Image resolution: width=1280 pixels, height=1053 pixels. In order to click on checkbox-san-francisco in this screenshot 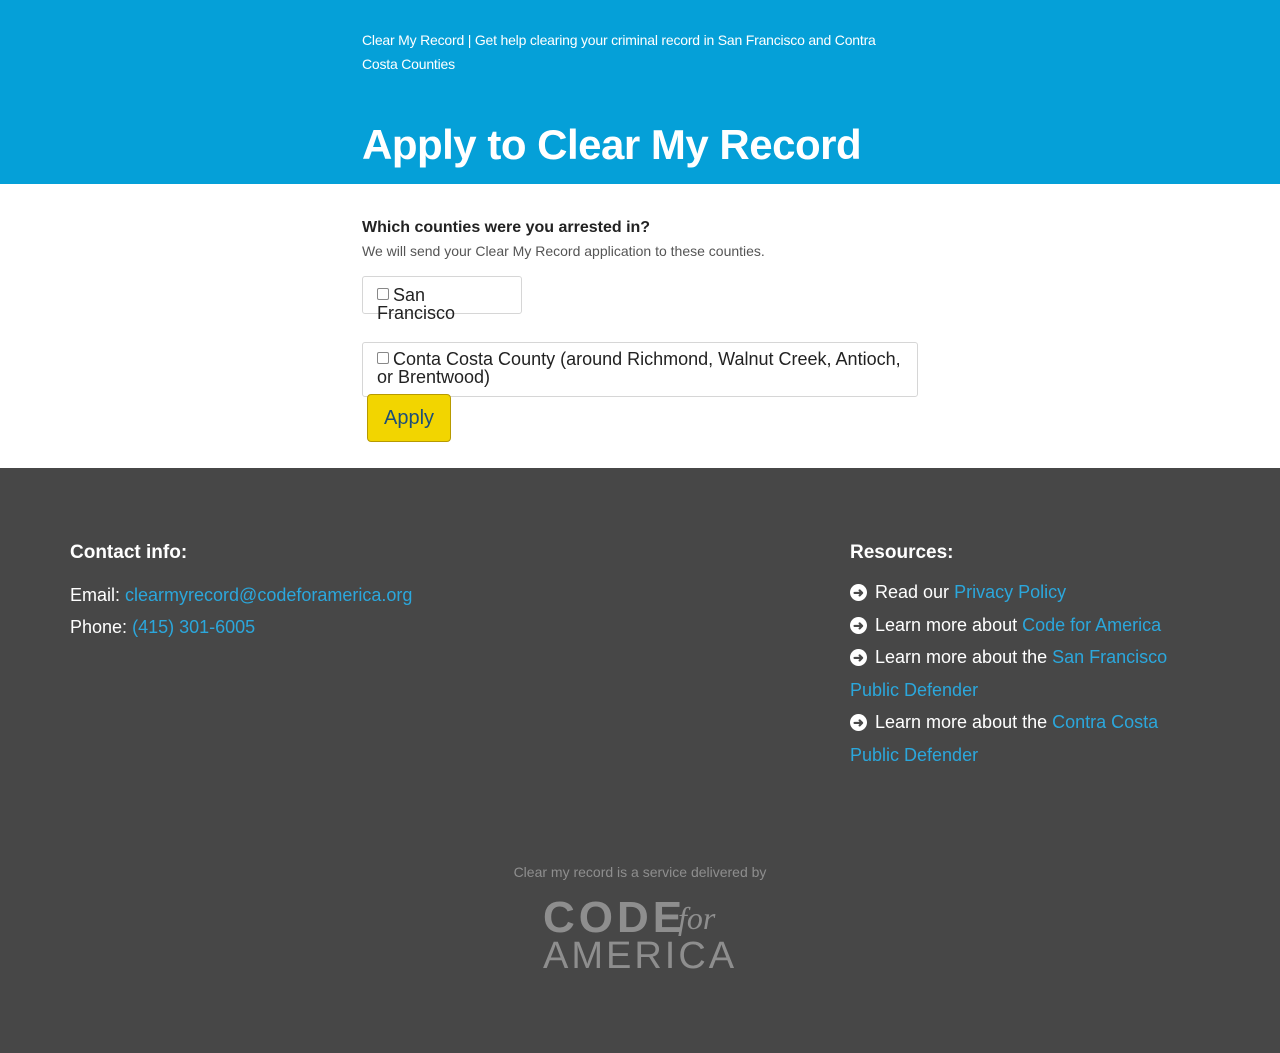, I will do `click(383, 294)`.